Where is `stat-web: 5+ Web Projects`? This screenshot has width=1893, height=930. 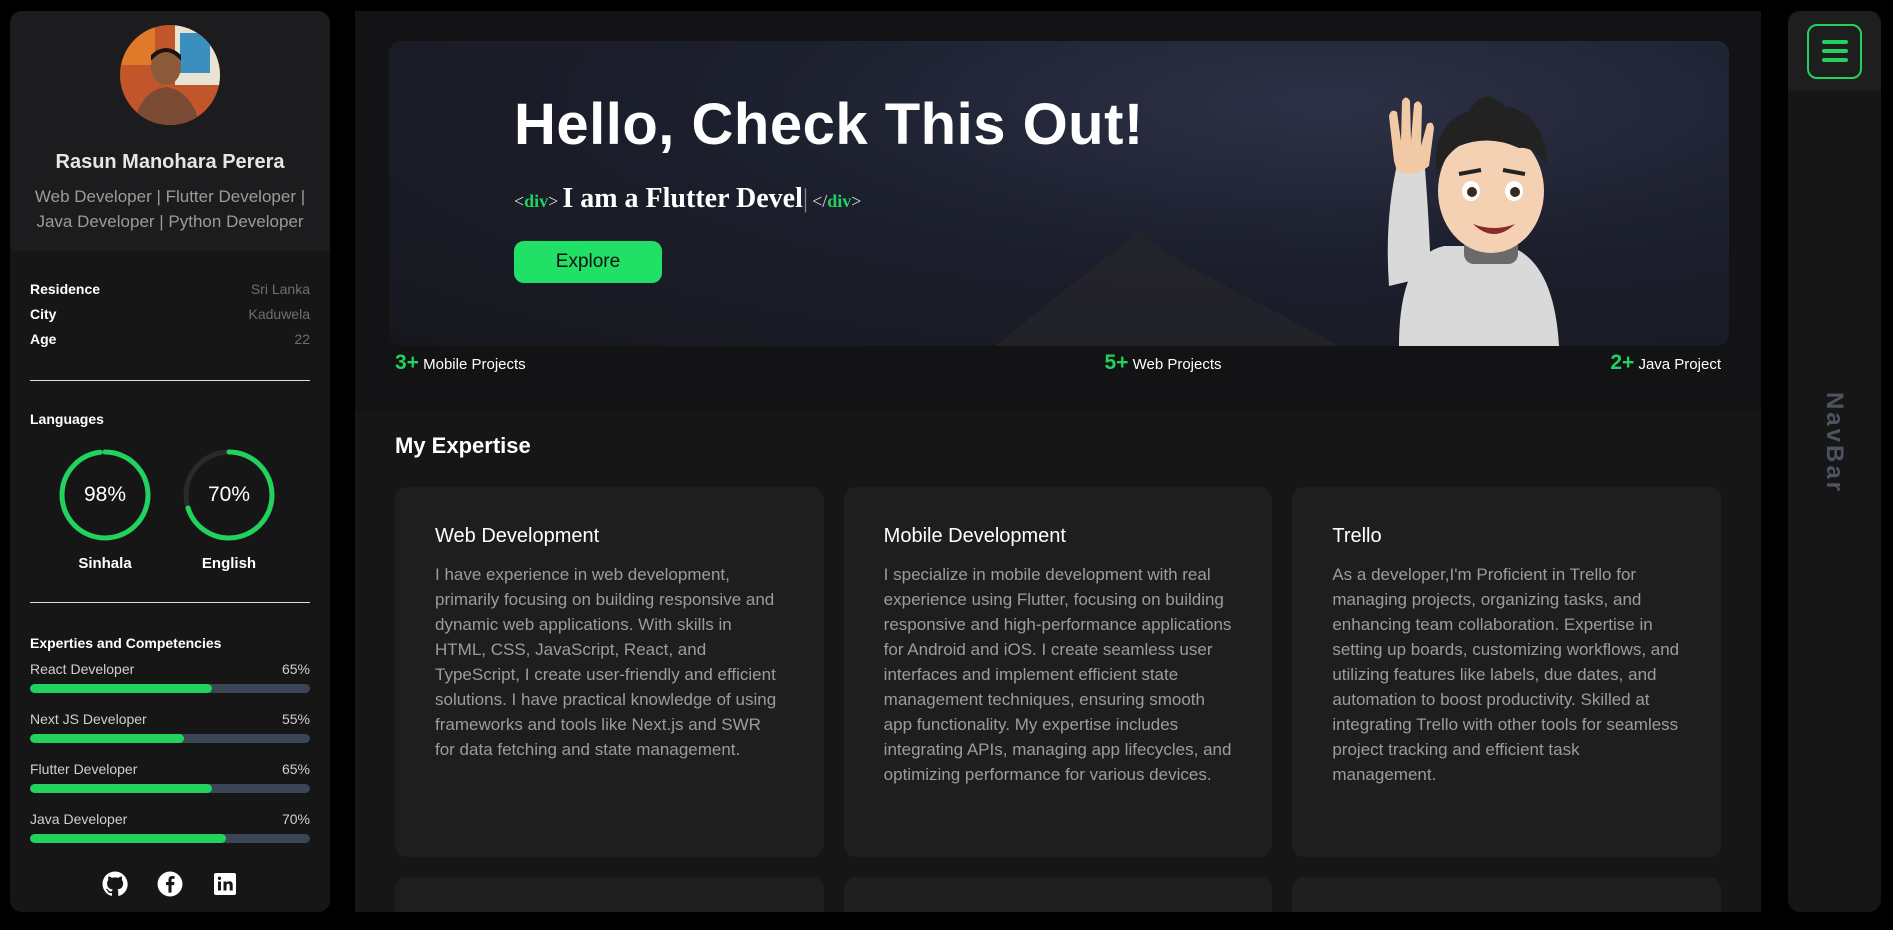
stat-web: 5+ Web Projects is located at coordinates (1162, 363).